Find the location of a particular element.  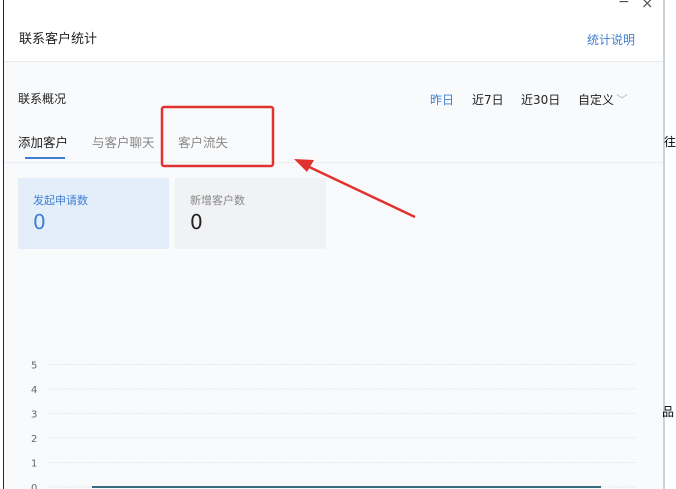

arrow-head is located at coordinates (304, 165).